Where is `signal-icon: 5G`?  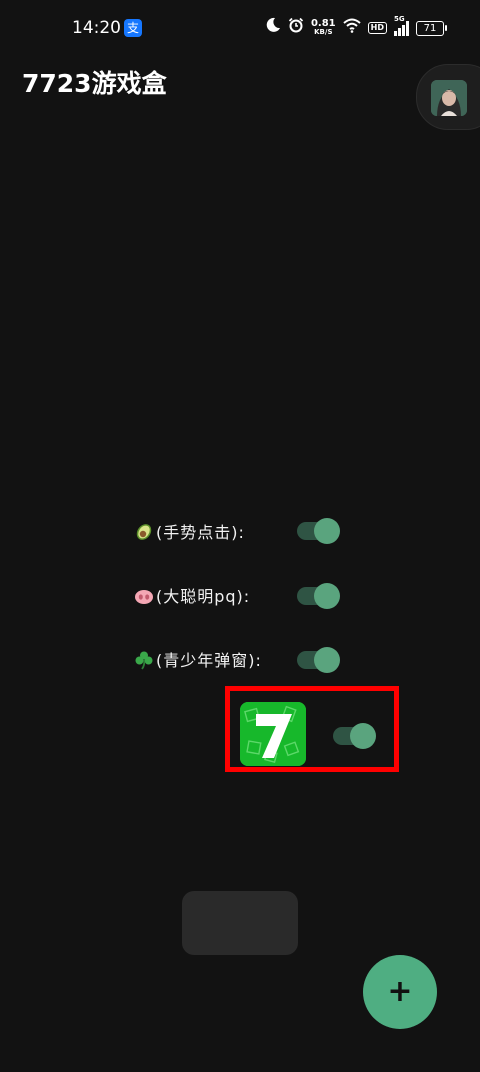 signal-icon: 5G is located at coordinates (401, 25).